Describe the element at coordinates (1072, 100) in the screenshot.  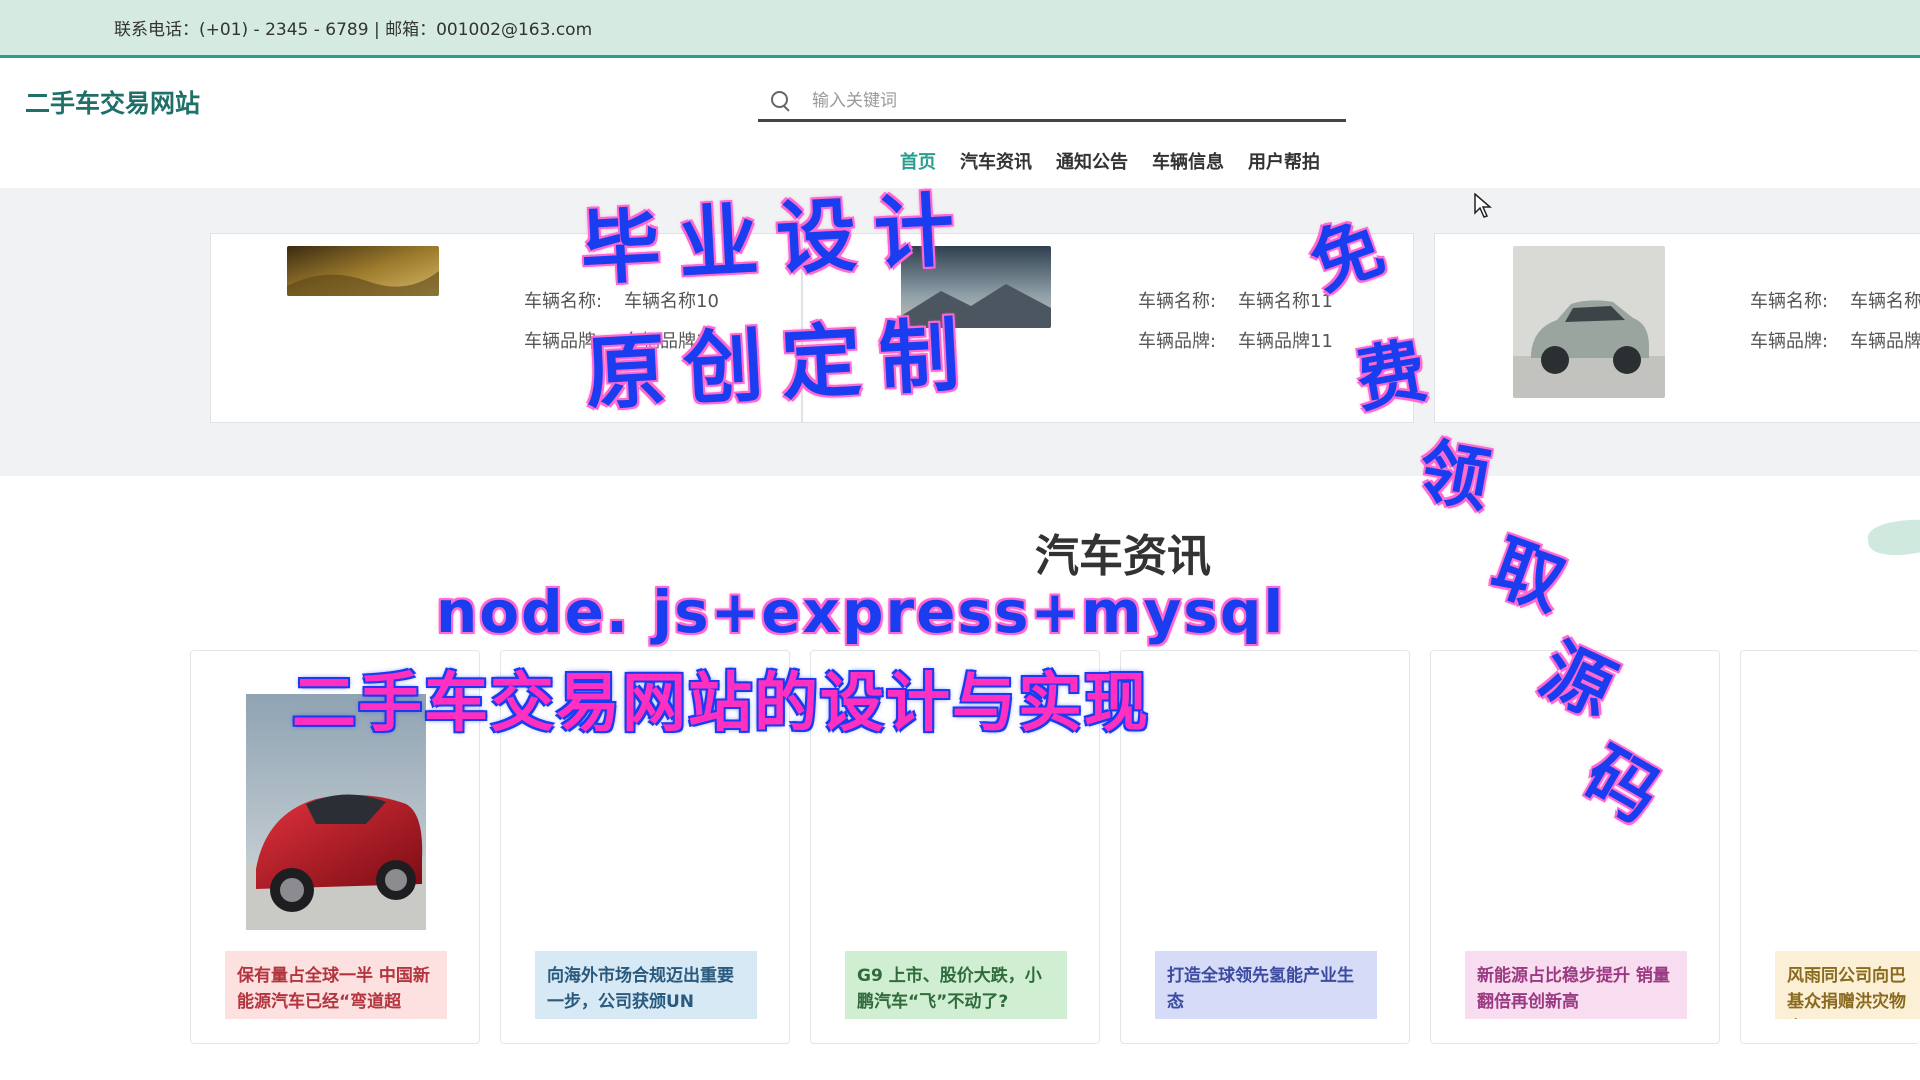
I see `search-input` at that location.